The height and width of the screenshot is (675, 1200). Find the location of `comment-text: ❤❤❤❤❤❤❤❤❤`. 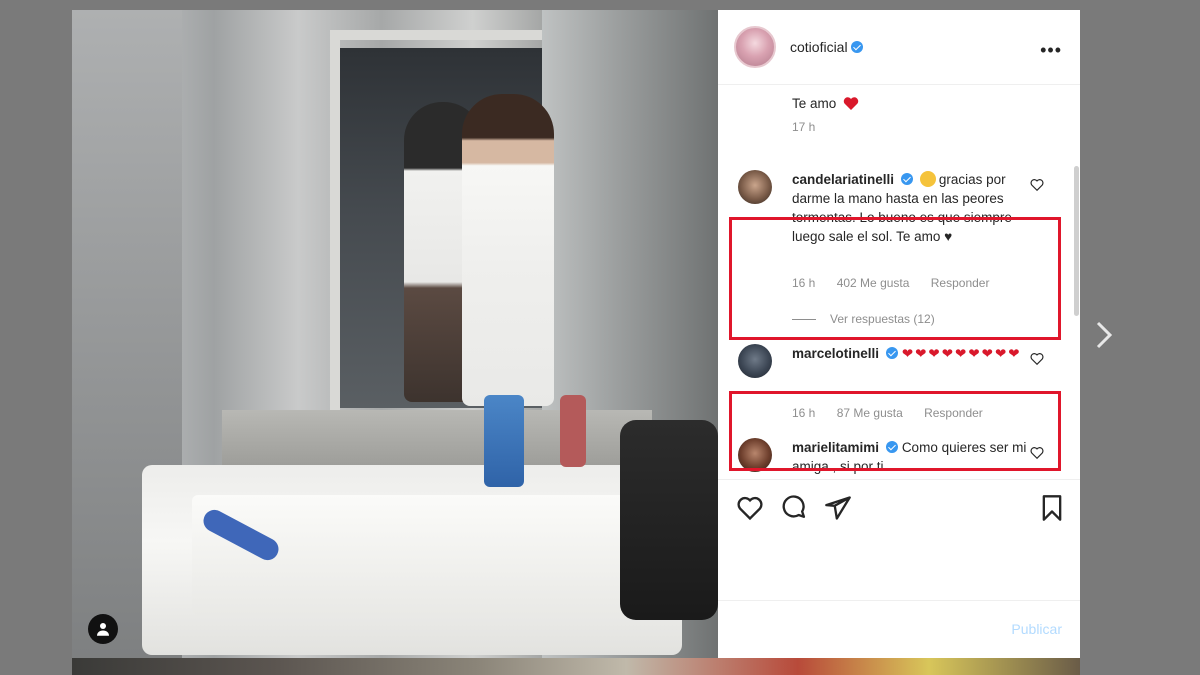

comment-text: ❤❤❤❤❤❤❤❤❤ is located at coordinates (961, 353).